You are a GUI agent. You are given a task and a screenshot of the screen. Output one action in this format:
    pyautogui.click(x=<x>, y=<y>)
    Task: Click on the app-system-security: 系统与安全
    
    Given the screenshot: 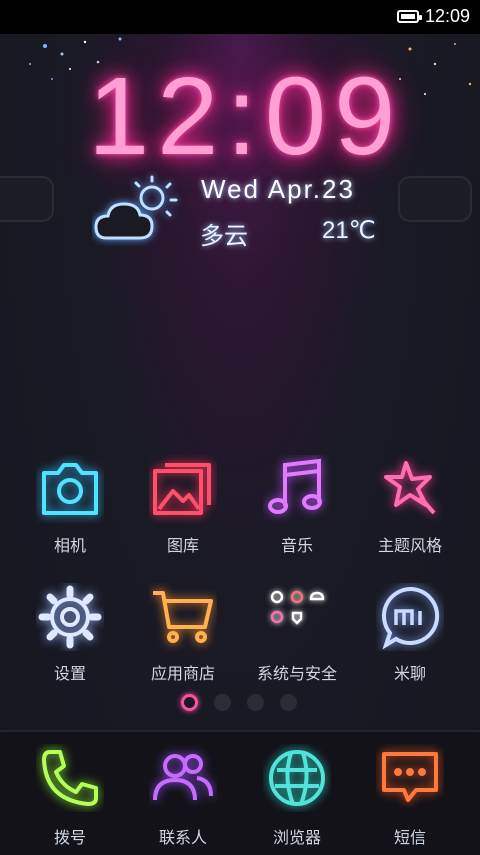 What is the action you would take?
    pyautogui.click(x=297, y=638)
    